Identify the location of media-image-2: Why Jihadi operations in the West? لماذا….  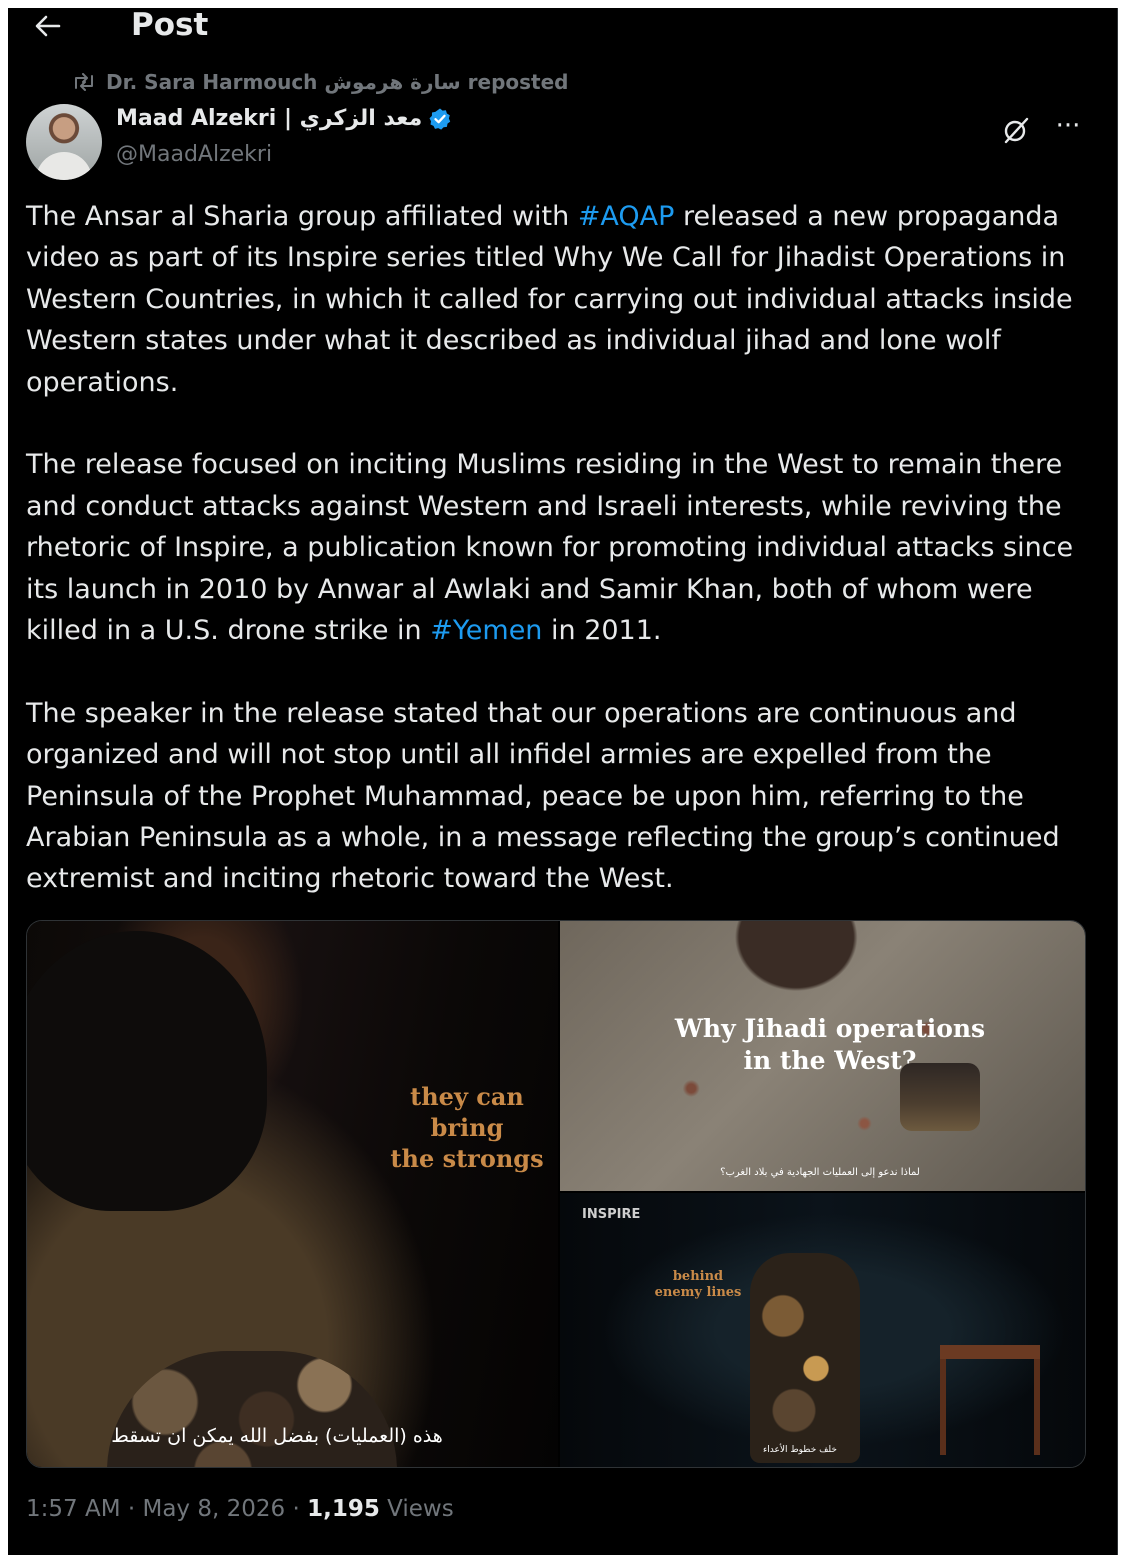
(822, 1056).